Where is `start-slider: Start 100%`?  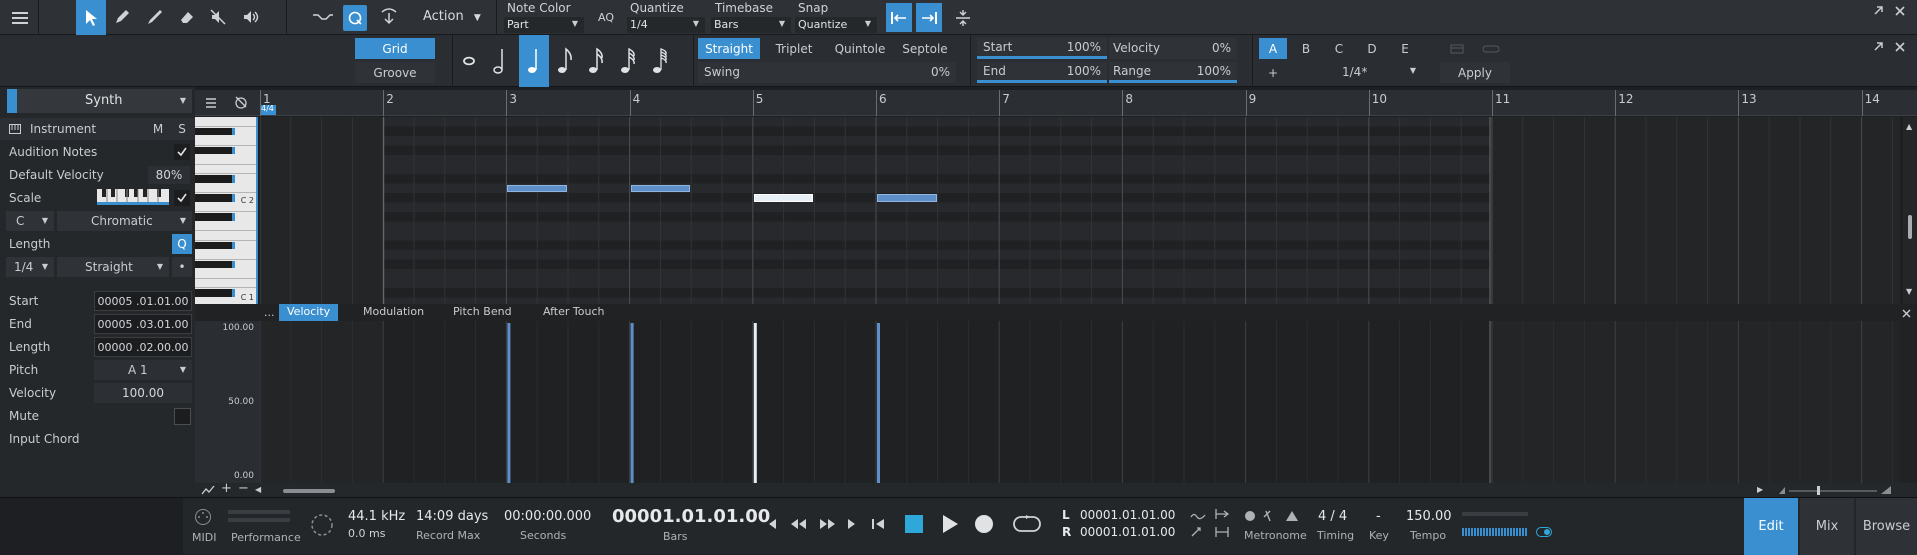 start-slider: Start 100% is located at coordinates (1042, 48).